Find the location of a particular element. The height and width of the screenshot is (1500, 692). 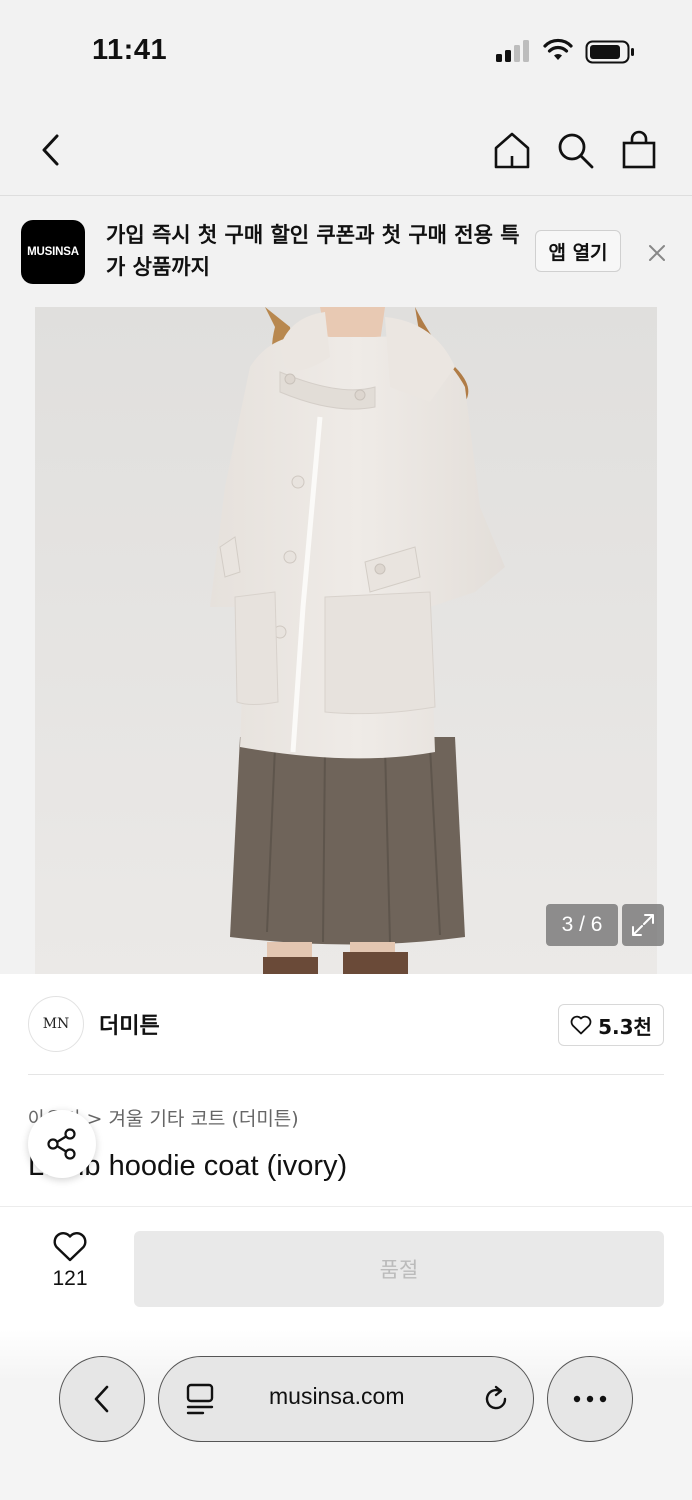

address-bar: musinsa.com is located at coordinates (346, 1399).